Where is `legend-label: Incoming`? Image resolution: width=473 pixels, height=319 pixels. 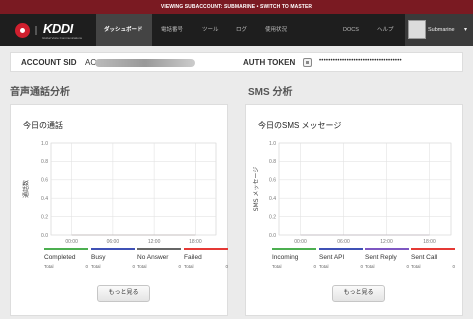
legend-label: Incoming is located at coordinates (285, 257).